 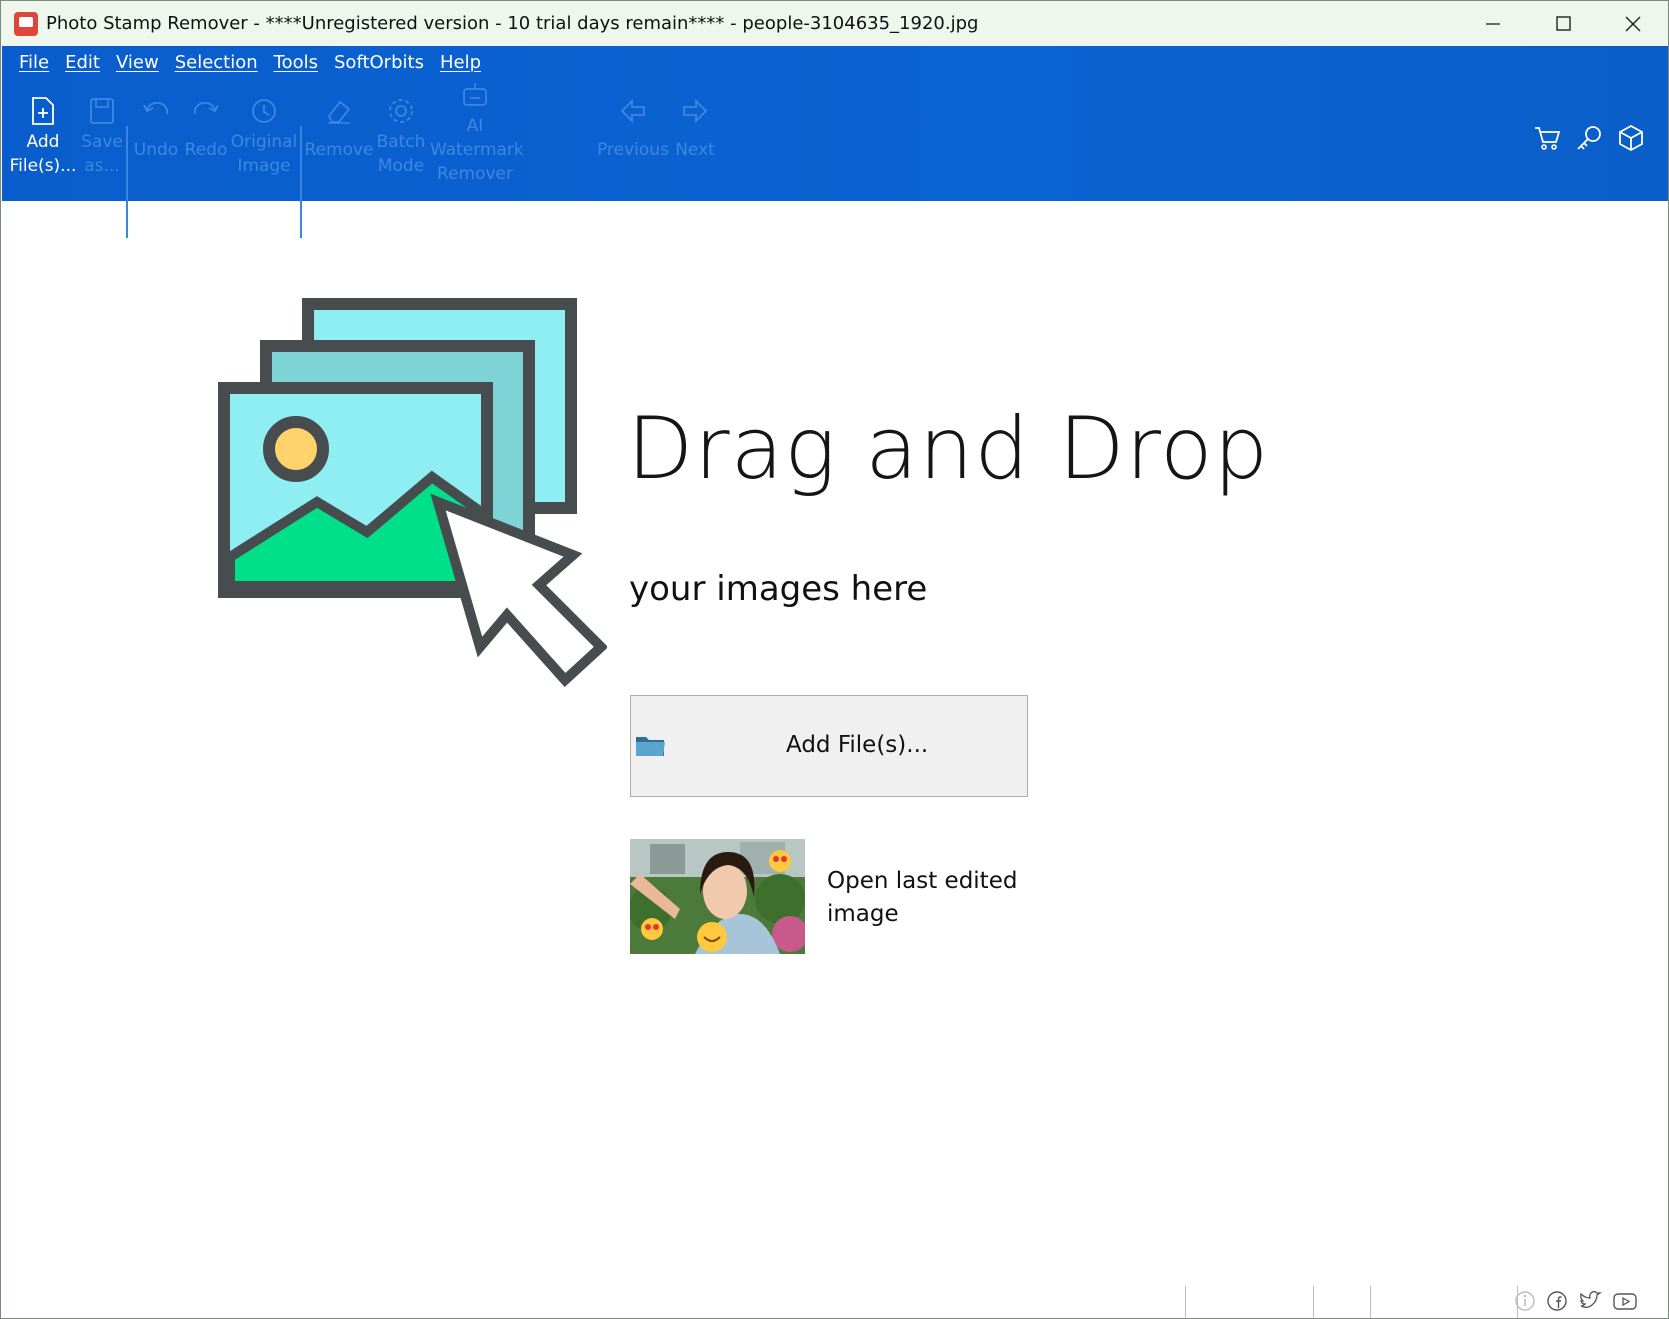 What do you see at coordinates (475, 126) in the screenshot?
I see `ai-watermark-label-1: AI` at bounding box center [475, 126].